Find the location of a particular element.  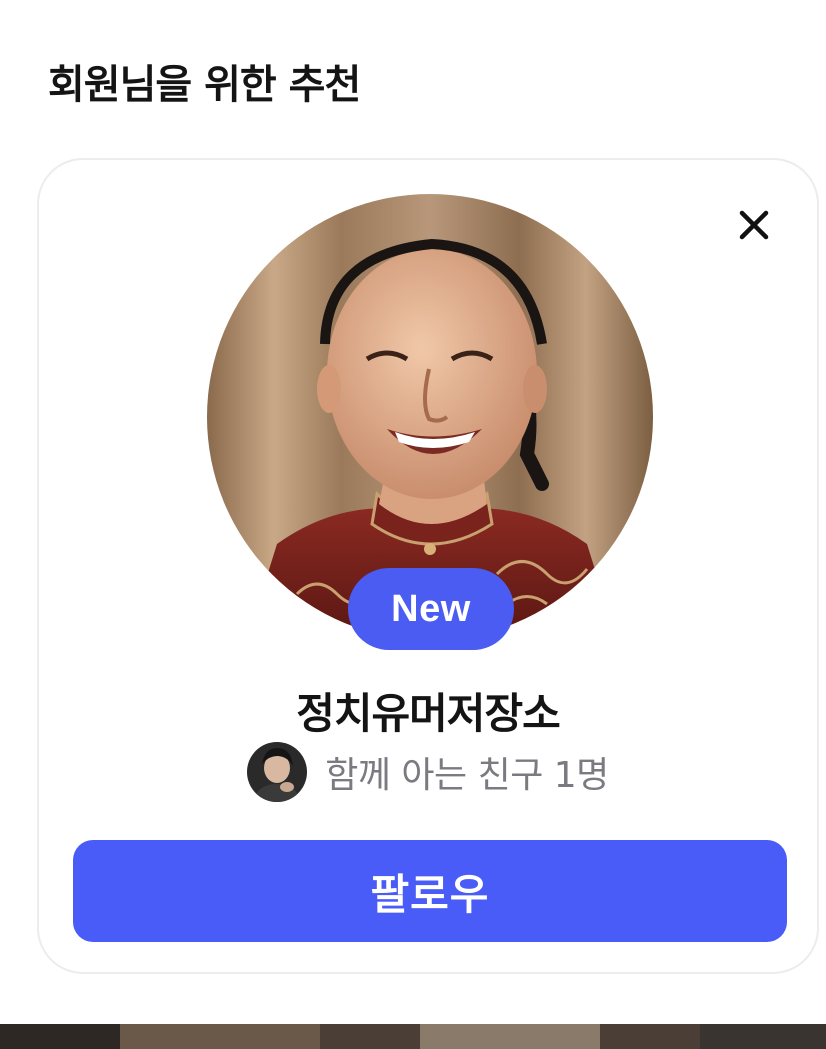

section-title: 회원님을 위한 추천 is located at coordinates (204, 85).